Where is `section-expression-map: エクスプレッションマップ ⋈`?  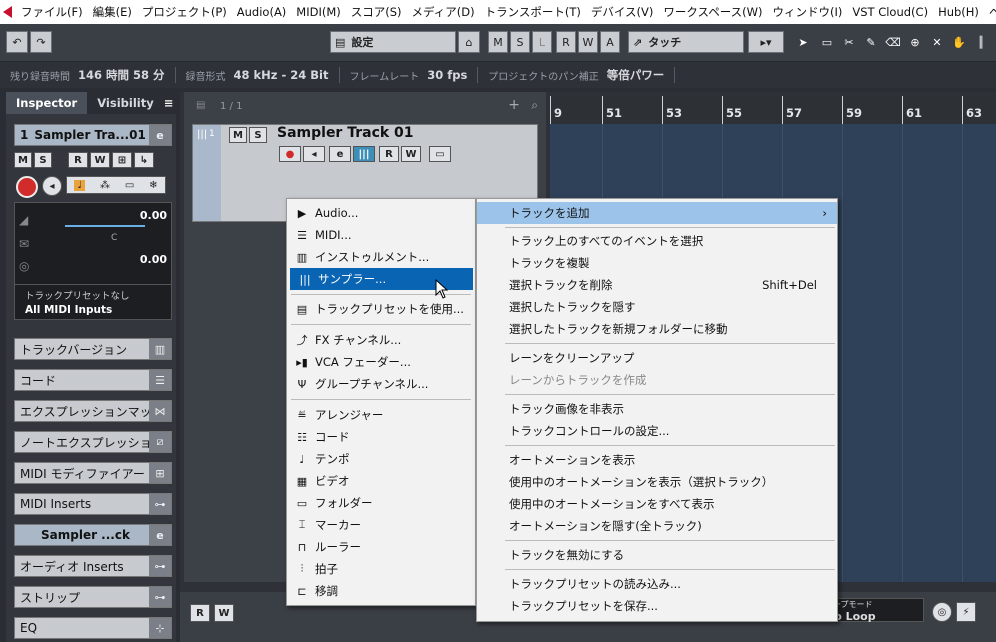 section-expression-map: エクスプレッションマップ ⋈ is located at coordinates (93, 411).